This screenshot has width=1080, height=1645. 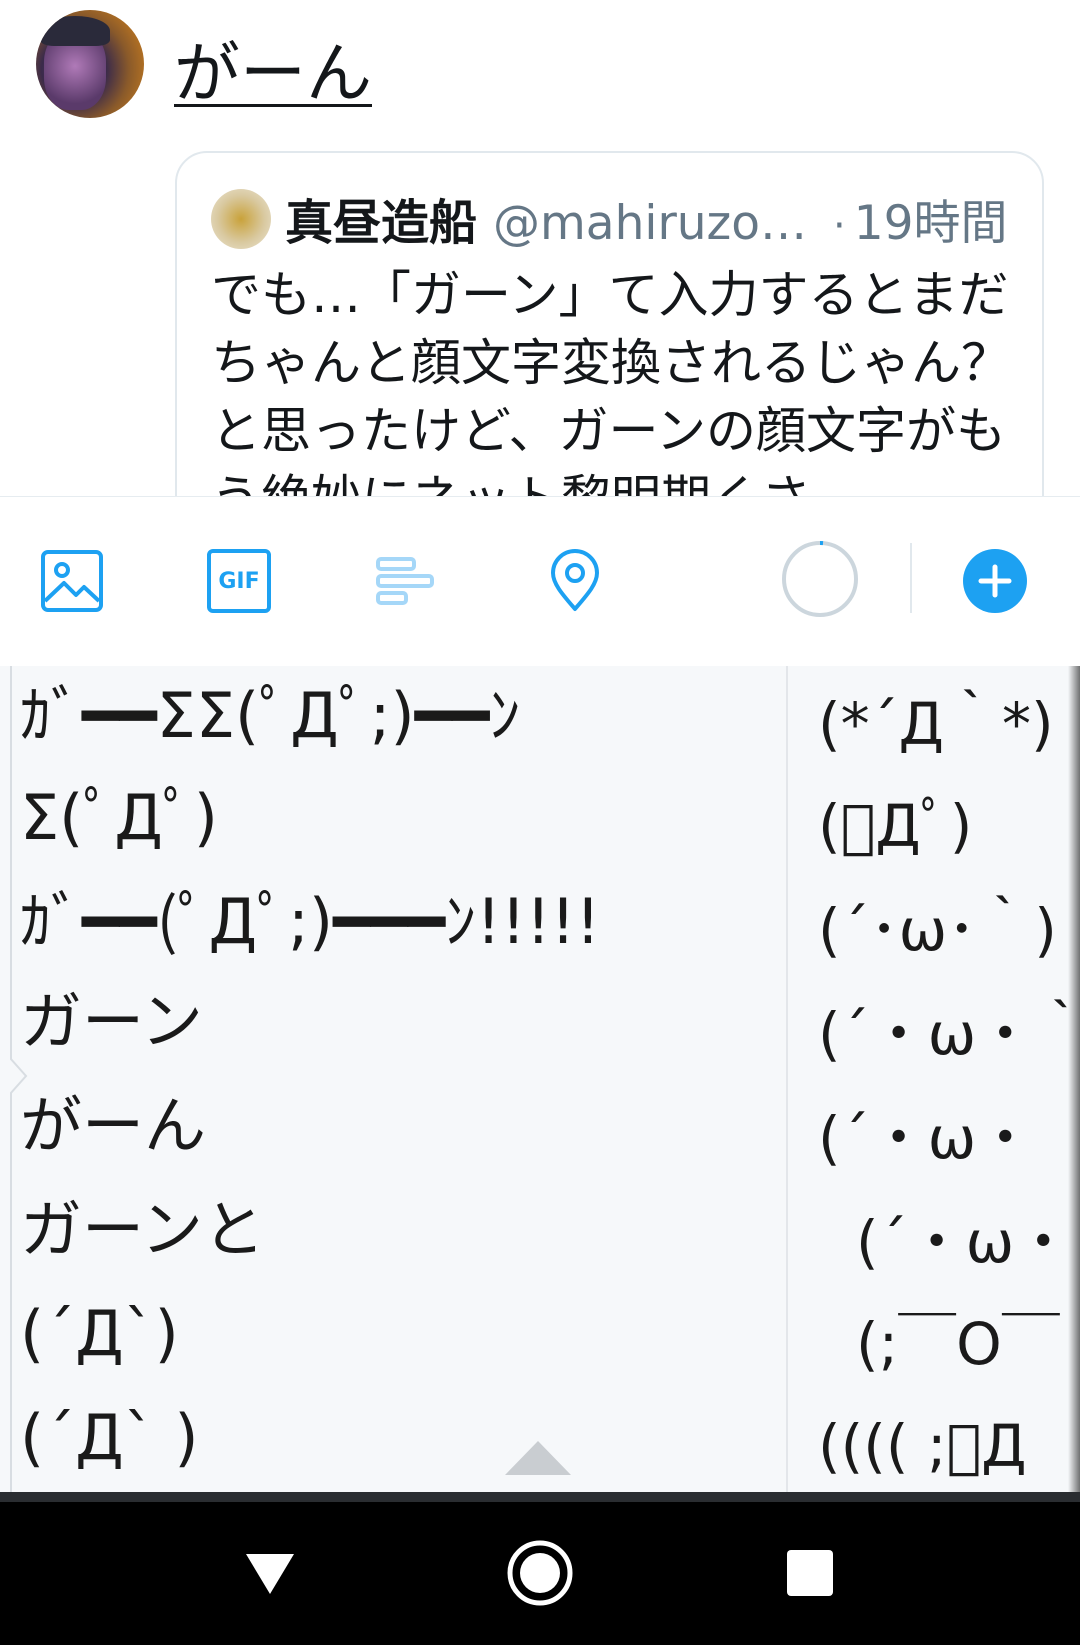 I want to click on draft-text-input: がーん, so click(x=273, y=68).